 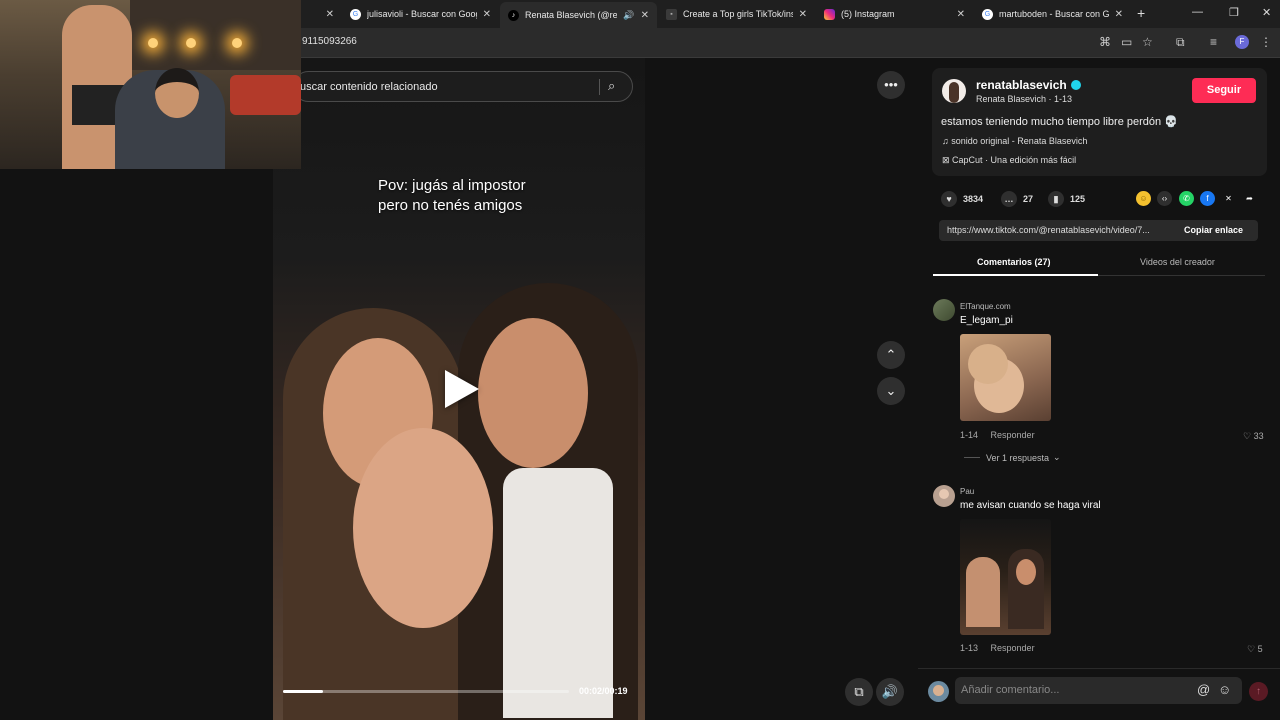 What do you see at coordinates (891, 85) in the screenshot?
I see `more-options-icon: •••` at bounding box center [891, 85].